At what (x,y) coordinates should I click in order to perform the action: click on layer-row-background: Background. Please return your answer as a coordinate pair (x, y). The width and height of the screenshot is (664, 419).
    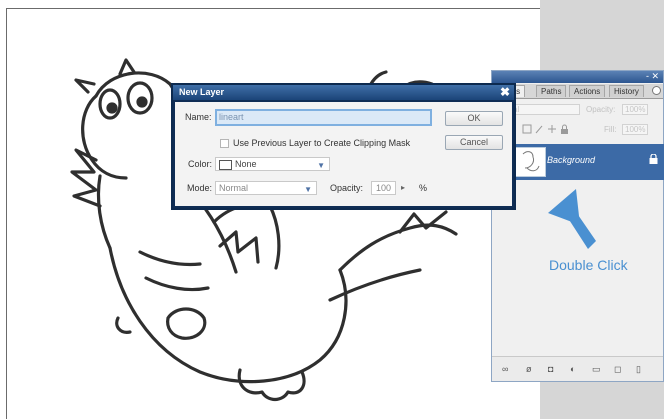
    Looking at the image, I should click on (587, 162).